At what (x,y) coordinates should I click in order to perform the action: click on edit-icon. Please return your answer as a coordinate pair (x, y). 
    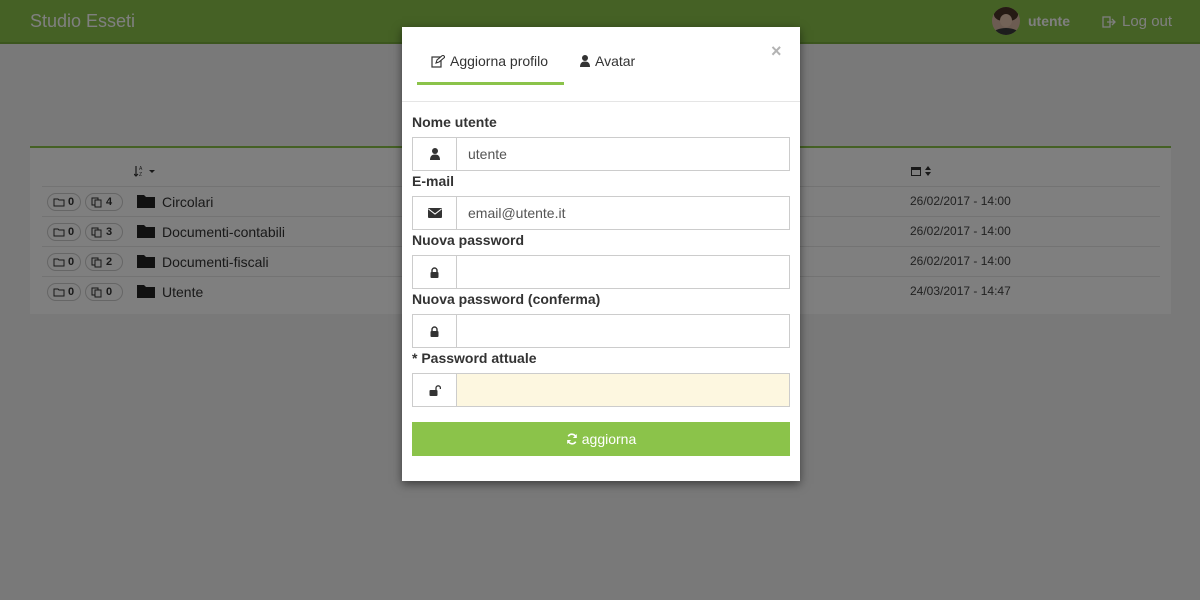
    Looking at the image, I should click on (438, 61).